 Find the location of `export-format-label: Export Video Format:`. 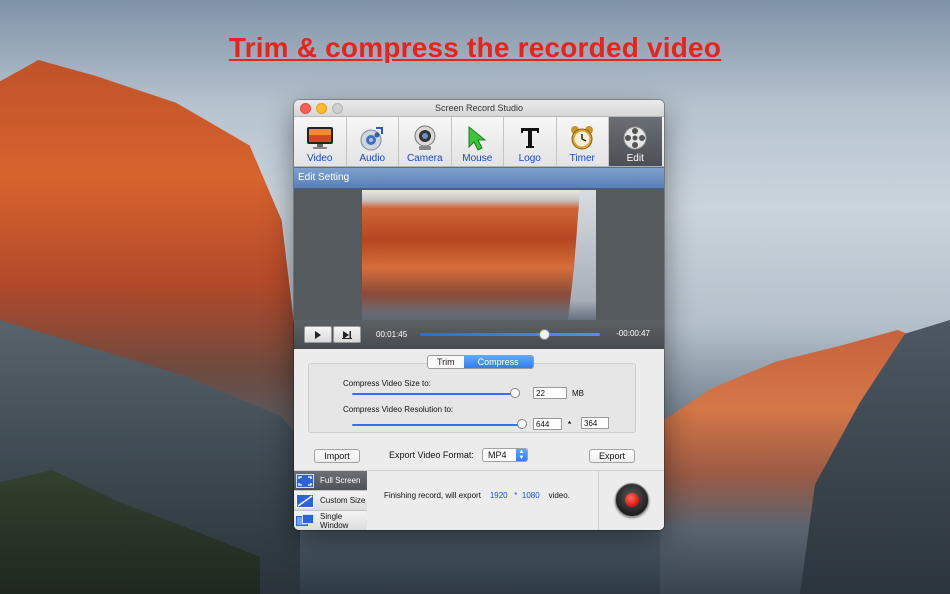

export-format-label: Export Video Format: is located at coordinates (431, 455).